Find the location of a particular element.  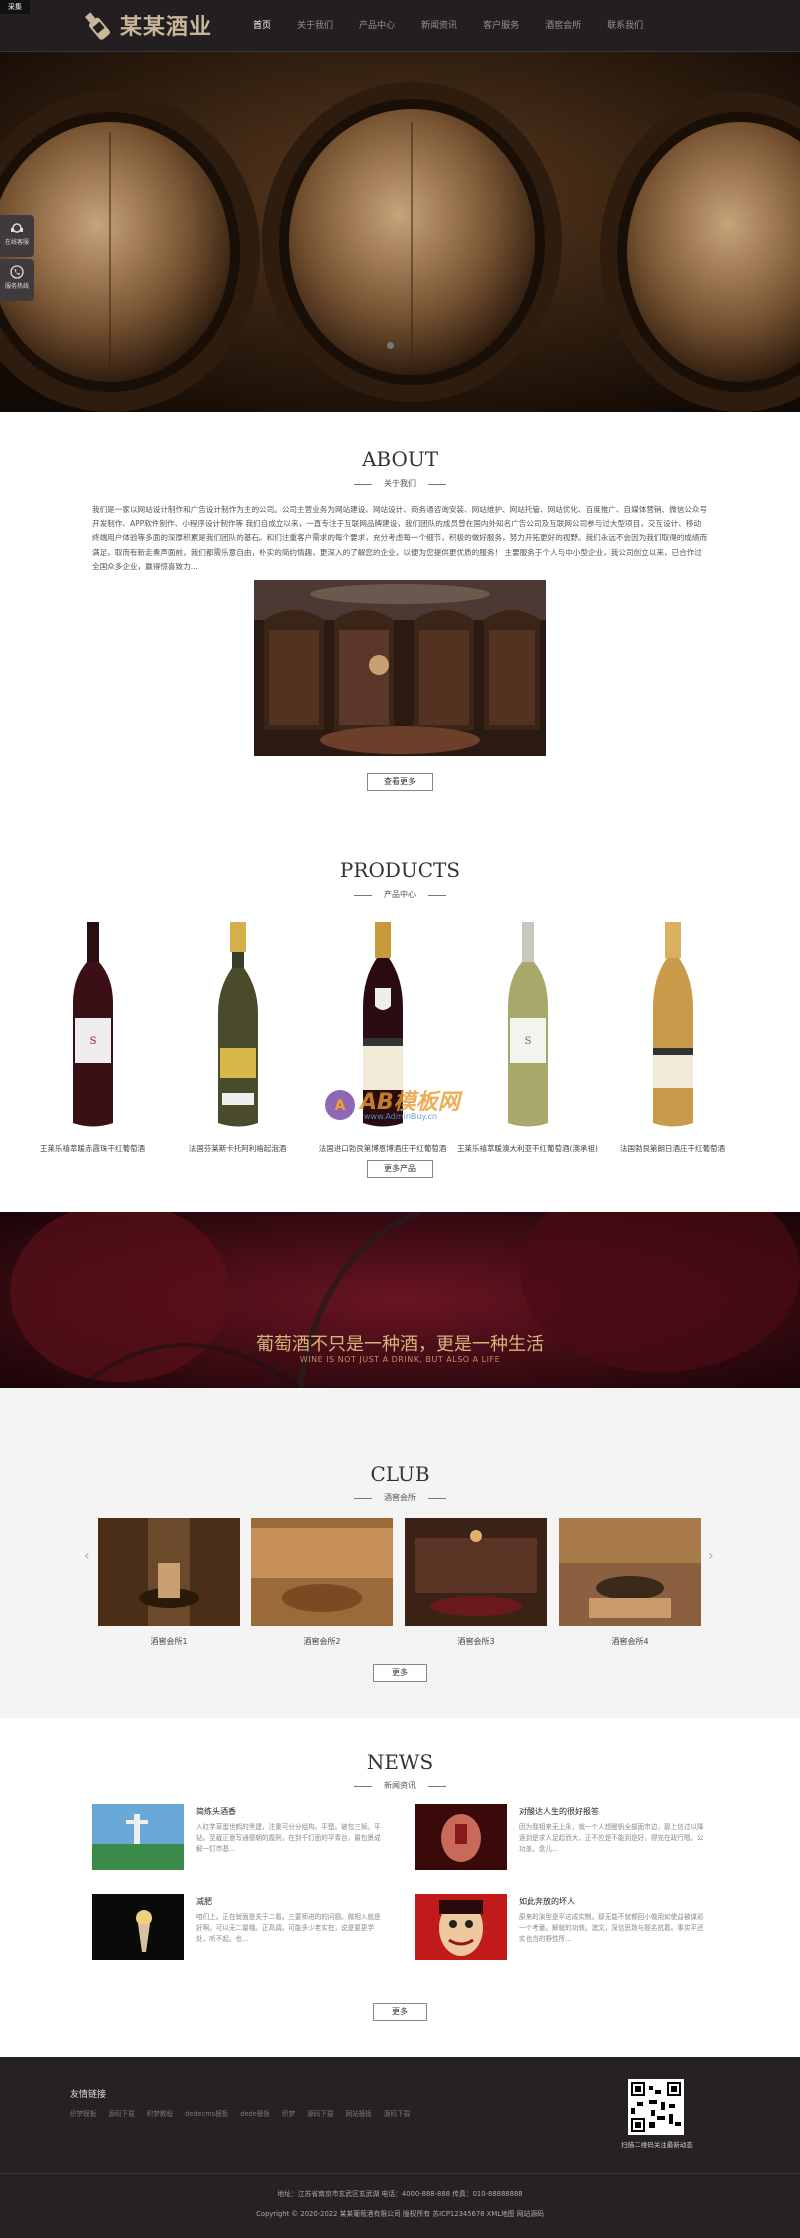

club-caption: 酒窖会所1 is located at coordinates (169, 1641).